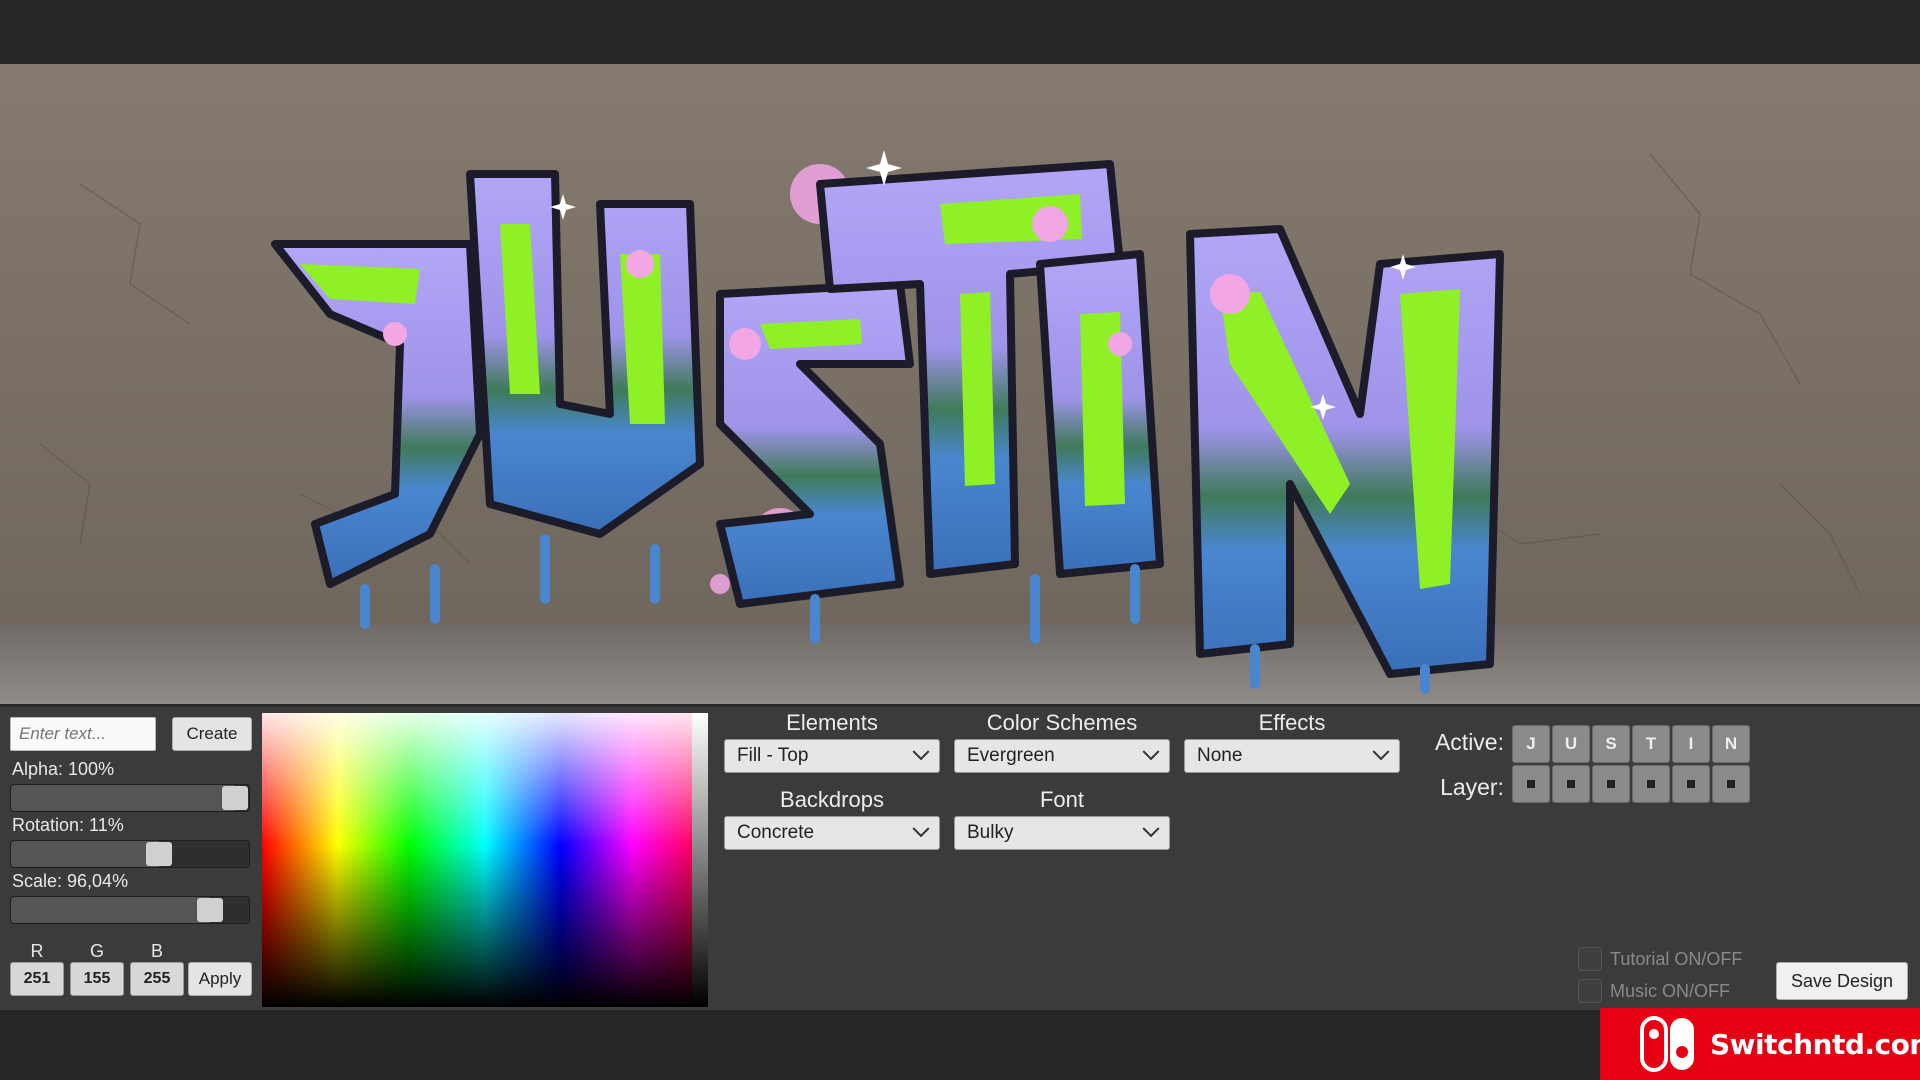 This screenshot has height=1080, width=1920. What do you see at coordinates (1531, 744) in the screenshot?
I see `active-letter-button: J` at bounding box center [1531, 744].